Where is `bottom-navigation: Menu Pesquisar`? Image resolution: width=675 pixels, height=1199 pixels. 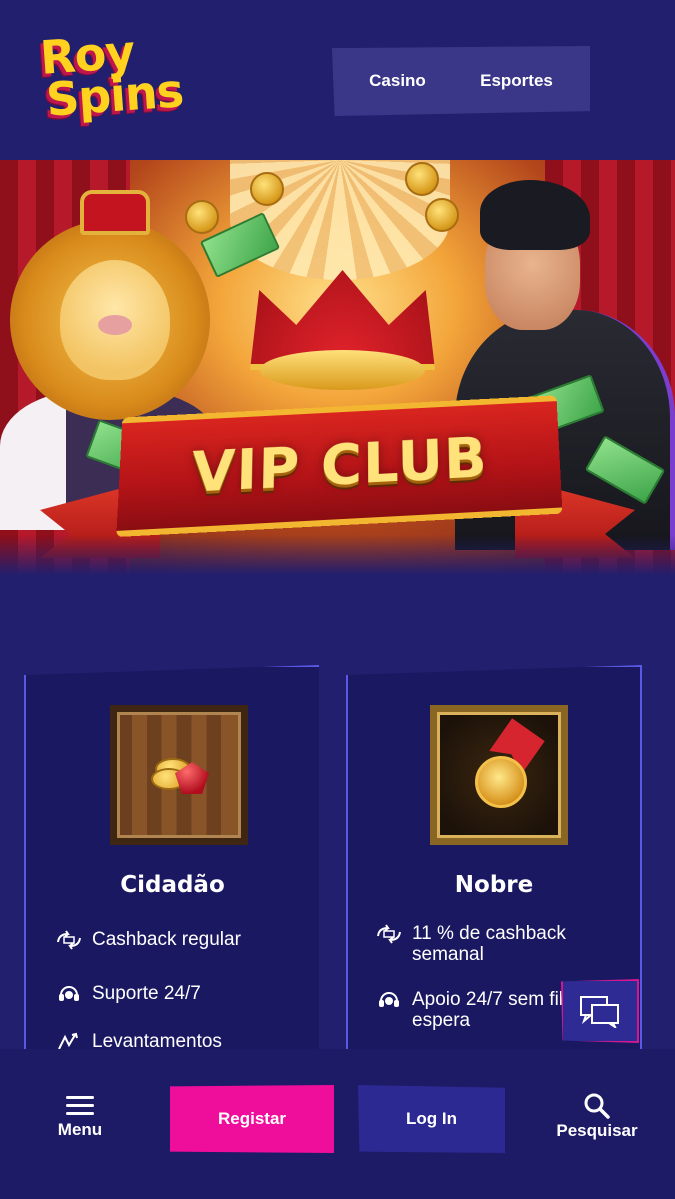
bottom-navigation: Menu Pesquisar is located at coordinates (337, 1124).